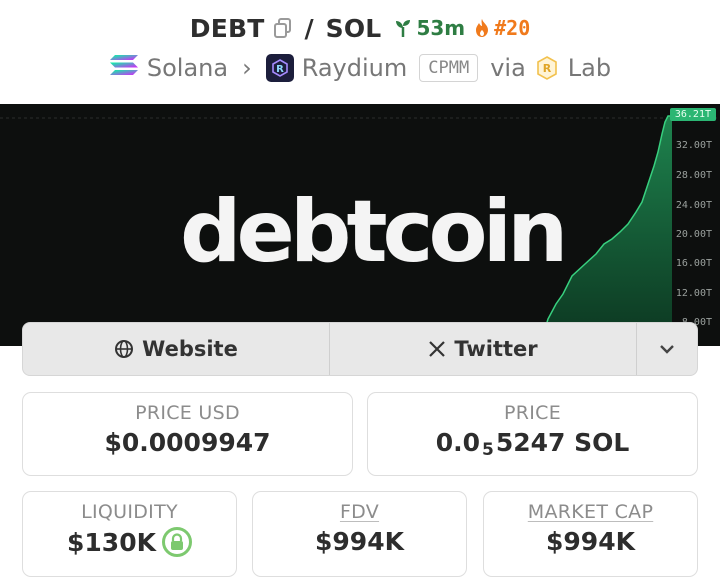 This screenshot has height=587, width=720. What do you see at coordinates (532, 413) in the screenshot?
I see `price-native-label: PRICE` at bounding box center [532, 413].